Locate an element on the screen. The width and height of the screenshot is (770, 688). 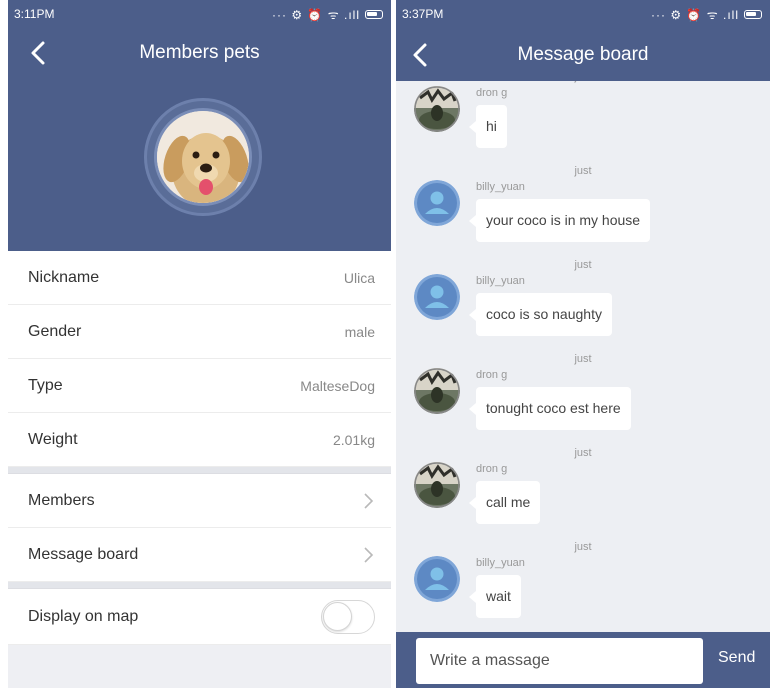
members-link: Members is located at coordinates (199, 501).